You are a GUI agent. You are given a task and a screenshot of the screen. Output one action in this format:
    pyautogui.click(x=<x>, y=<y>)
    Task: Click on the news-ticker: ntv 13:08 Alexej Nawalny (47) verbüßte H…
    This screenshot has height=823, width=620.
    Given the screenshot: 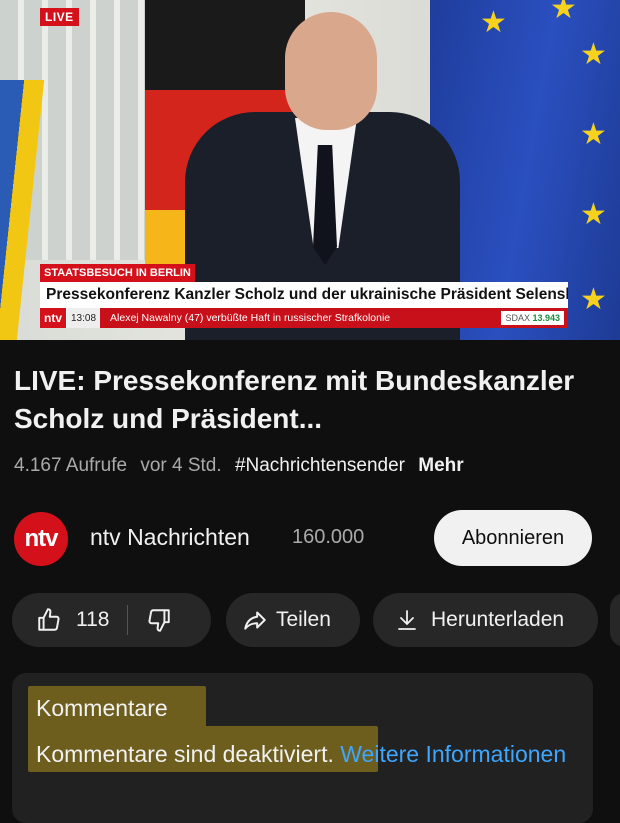 What is the action you would take?
    pyautogui.click(x=304, y=318)
    